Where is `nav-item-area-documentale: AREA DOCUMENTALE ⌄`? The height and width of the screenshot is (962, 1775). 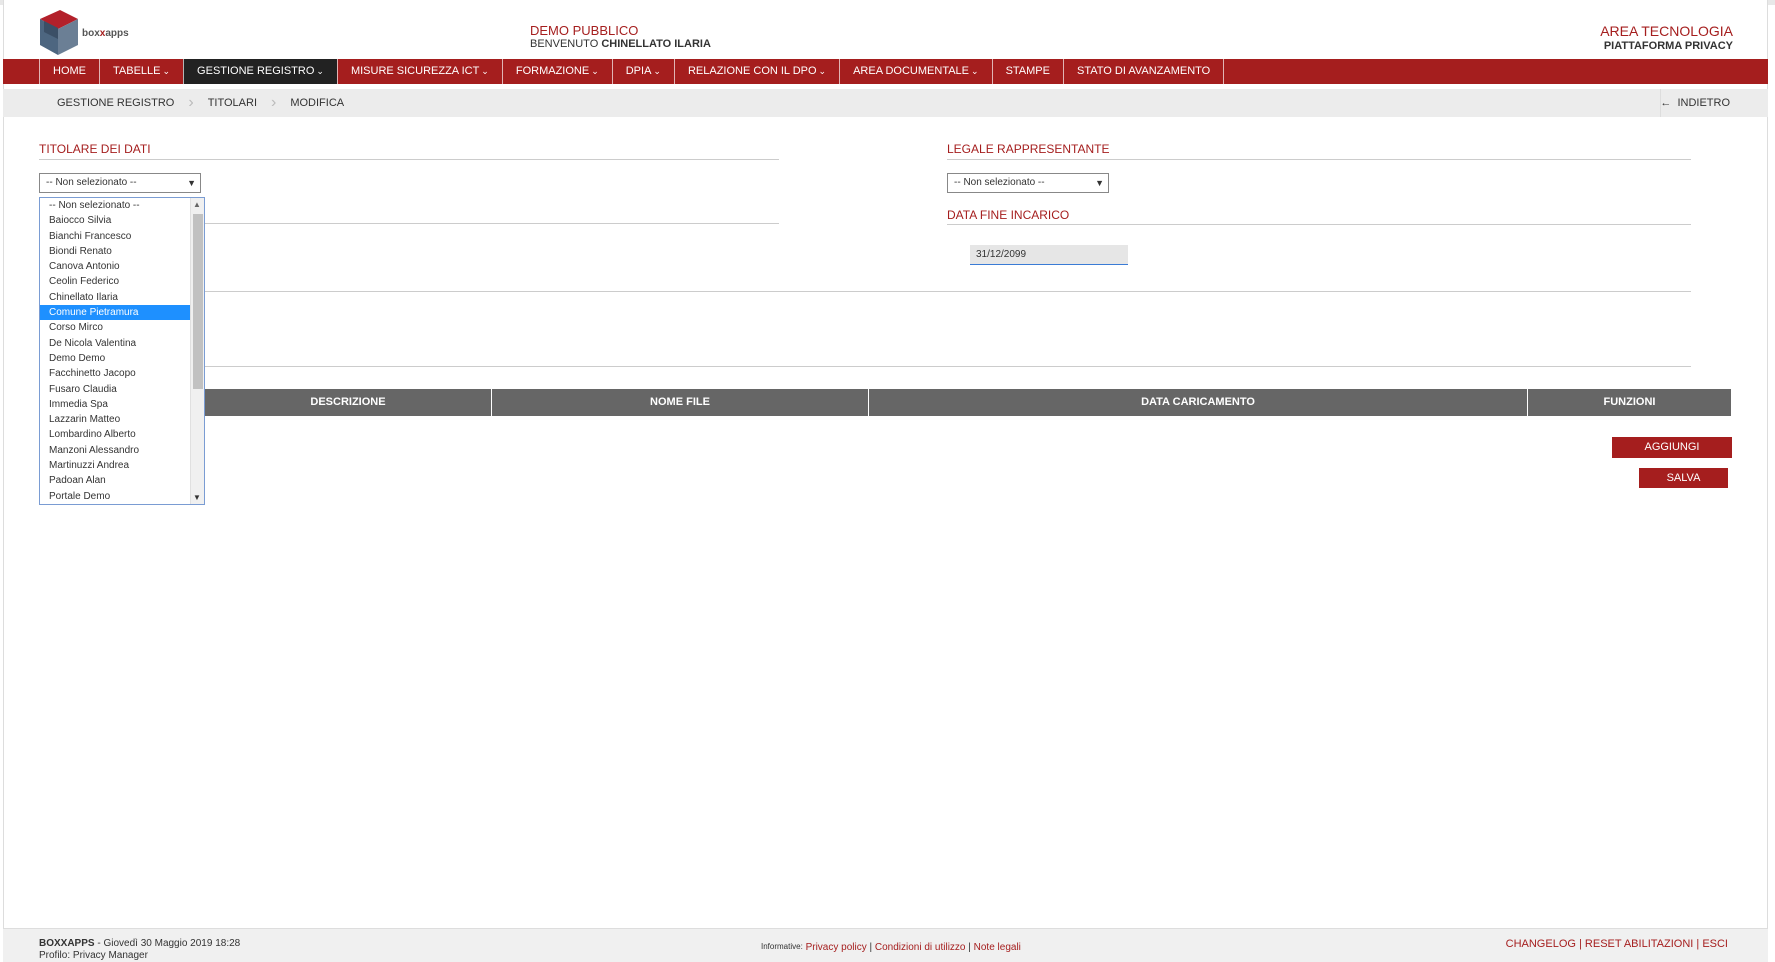
nav-item-area-documentale: AREA DOCUMENTALE ⌄ is located at coordinates (915, 71).